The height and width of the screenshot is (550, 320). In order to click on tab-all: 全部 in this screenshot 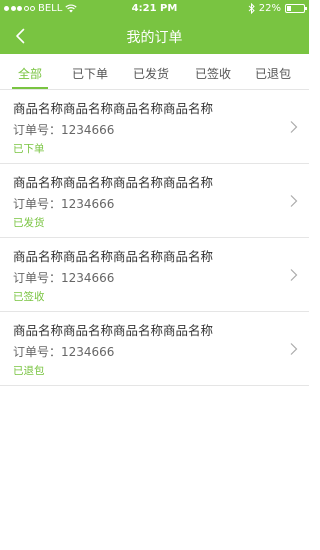, I will do `click(30, 73)`.